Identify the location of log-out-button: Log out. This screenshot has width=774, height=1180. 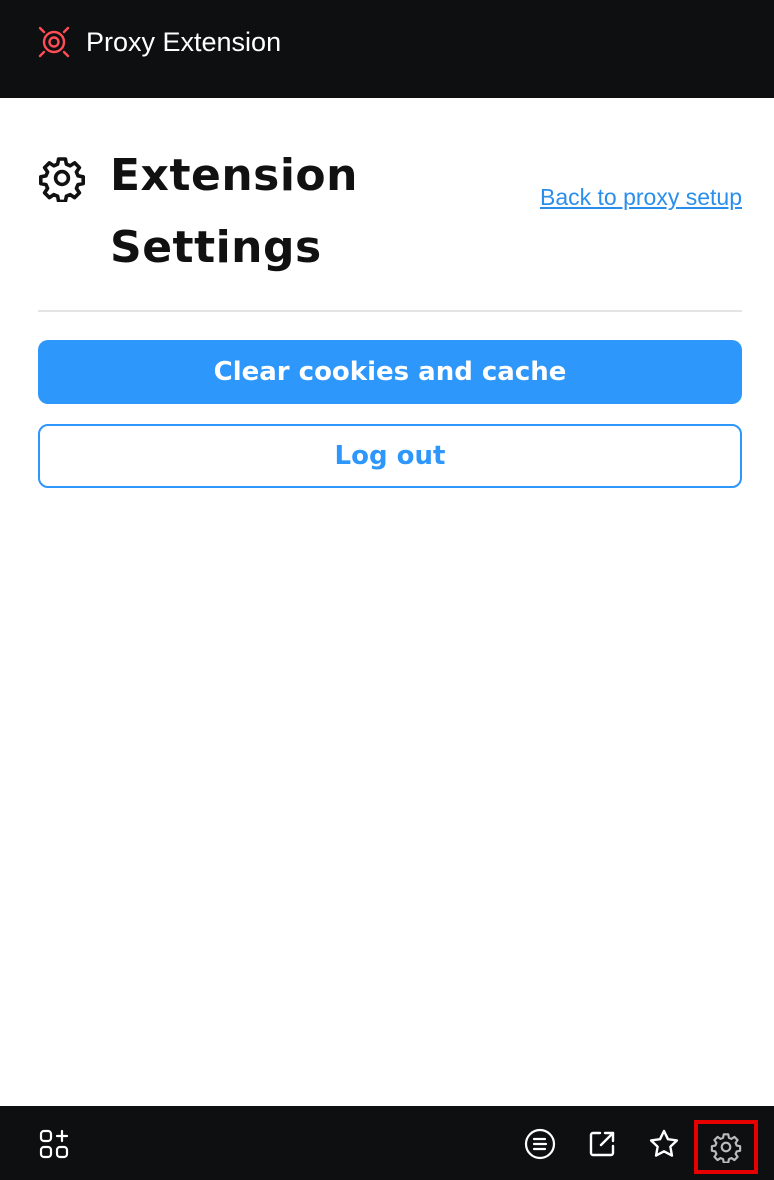
(390, 456).